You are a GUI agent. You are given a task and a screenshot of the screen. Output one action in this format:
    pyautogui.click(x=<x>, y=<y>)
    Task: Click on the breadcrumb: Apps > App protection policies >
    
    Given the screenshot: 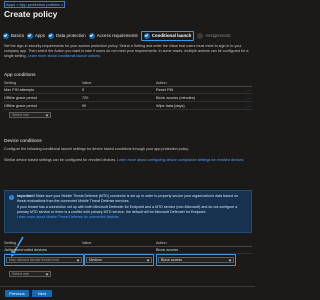 What is the action you would take?
    pyautogui.click(x=35, y=4)
    